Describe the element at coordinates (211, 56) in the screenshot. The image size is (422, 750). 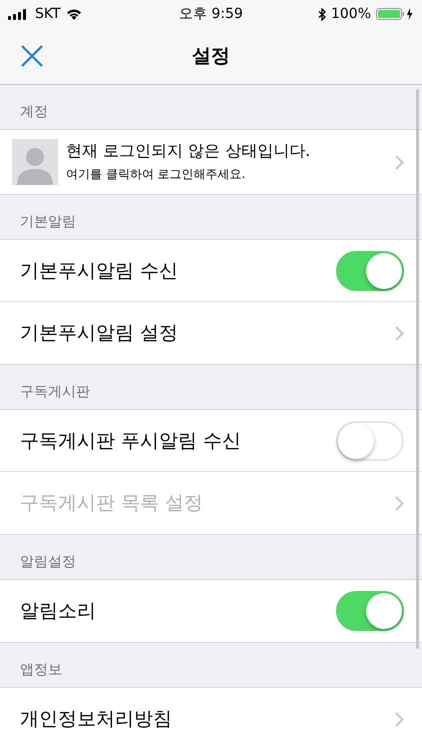
I see `screen-title: 설정` at that location.